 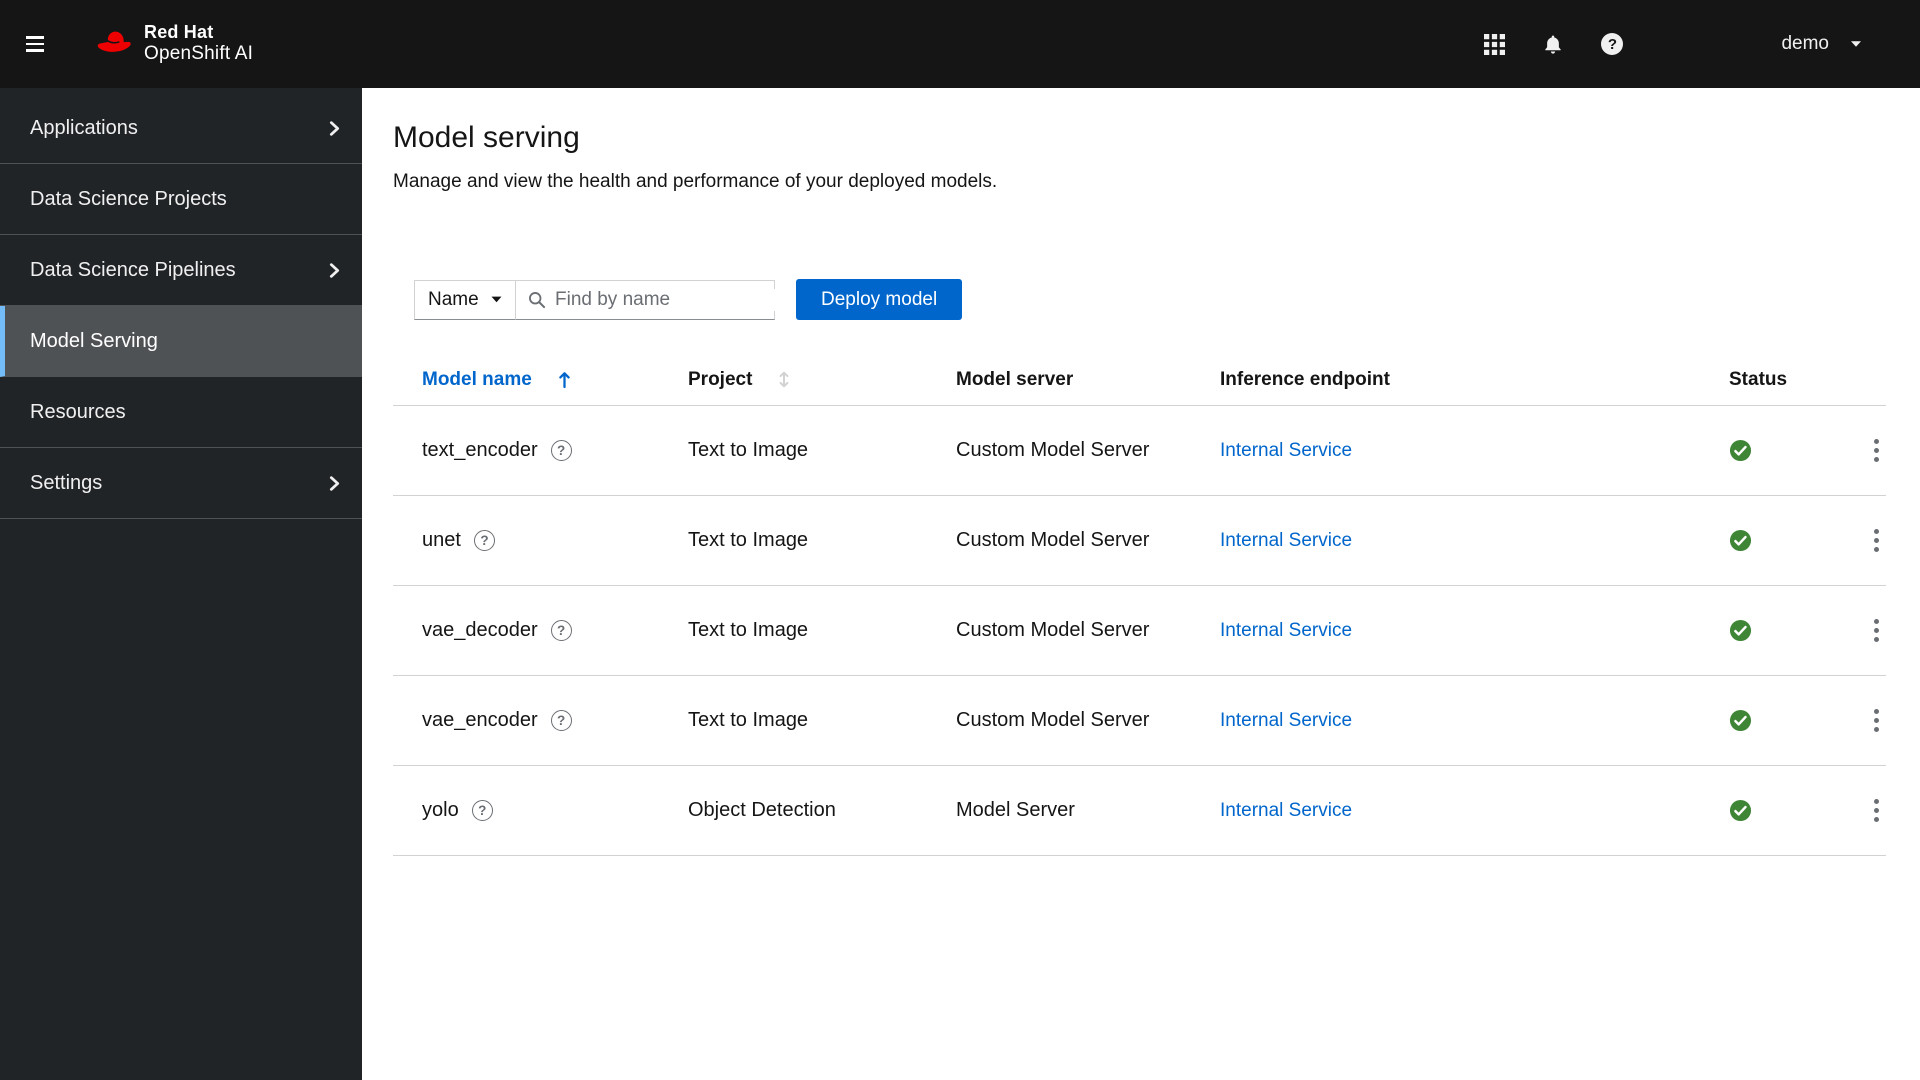 What do you see at coordinates (78, 411) in the screenshot?
I see `nav-label: Resources` at bounding box center [78, 411].